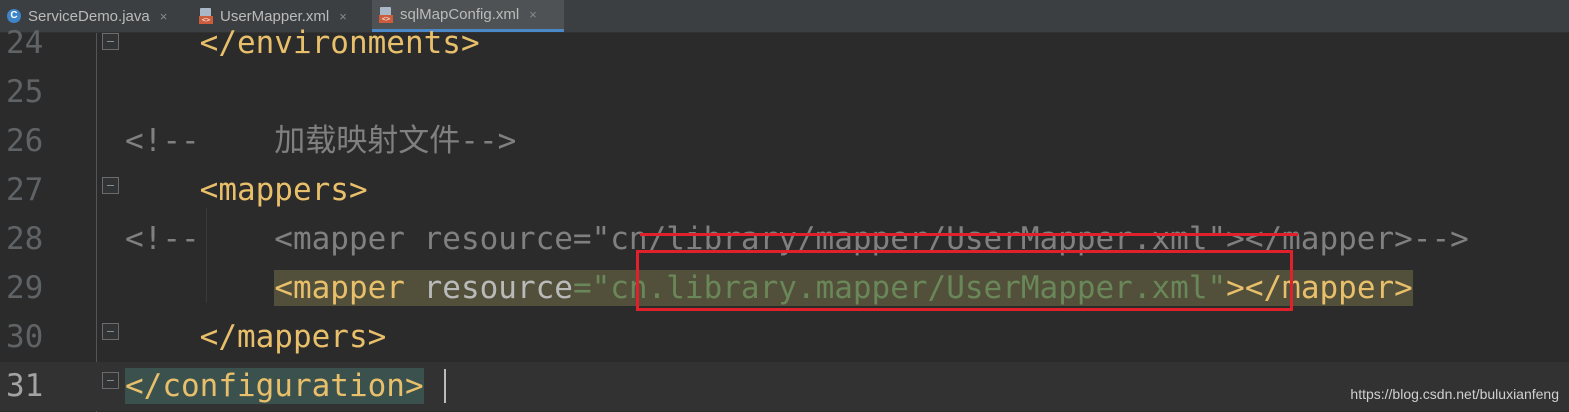  What do you see at coordinates (784, 43) in the screenshot?
I see `code-line-24: 24 </environments>` at bounding box center [784, 43].